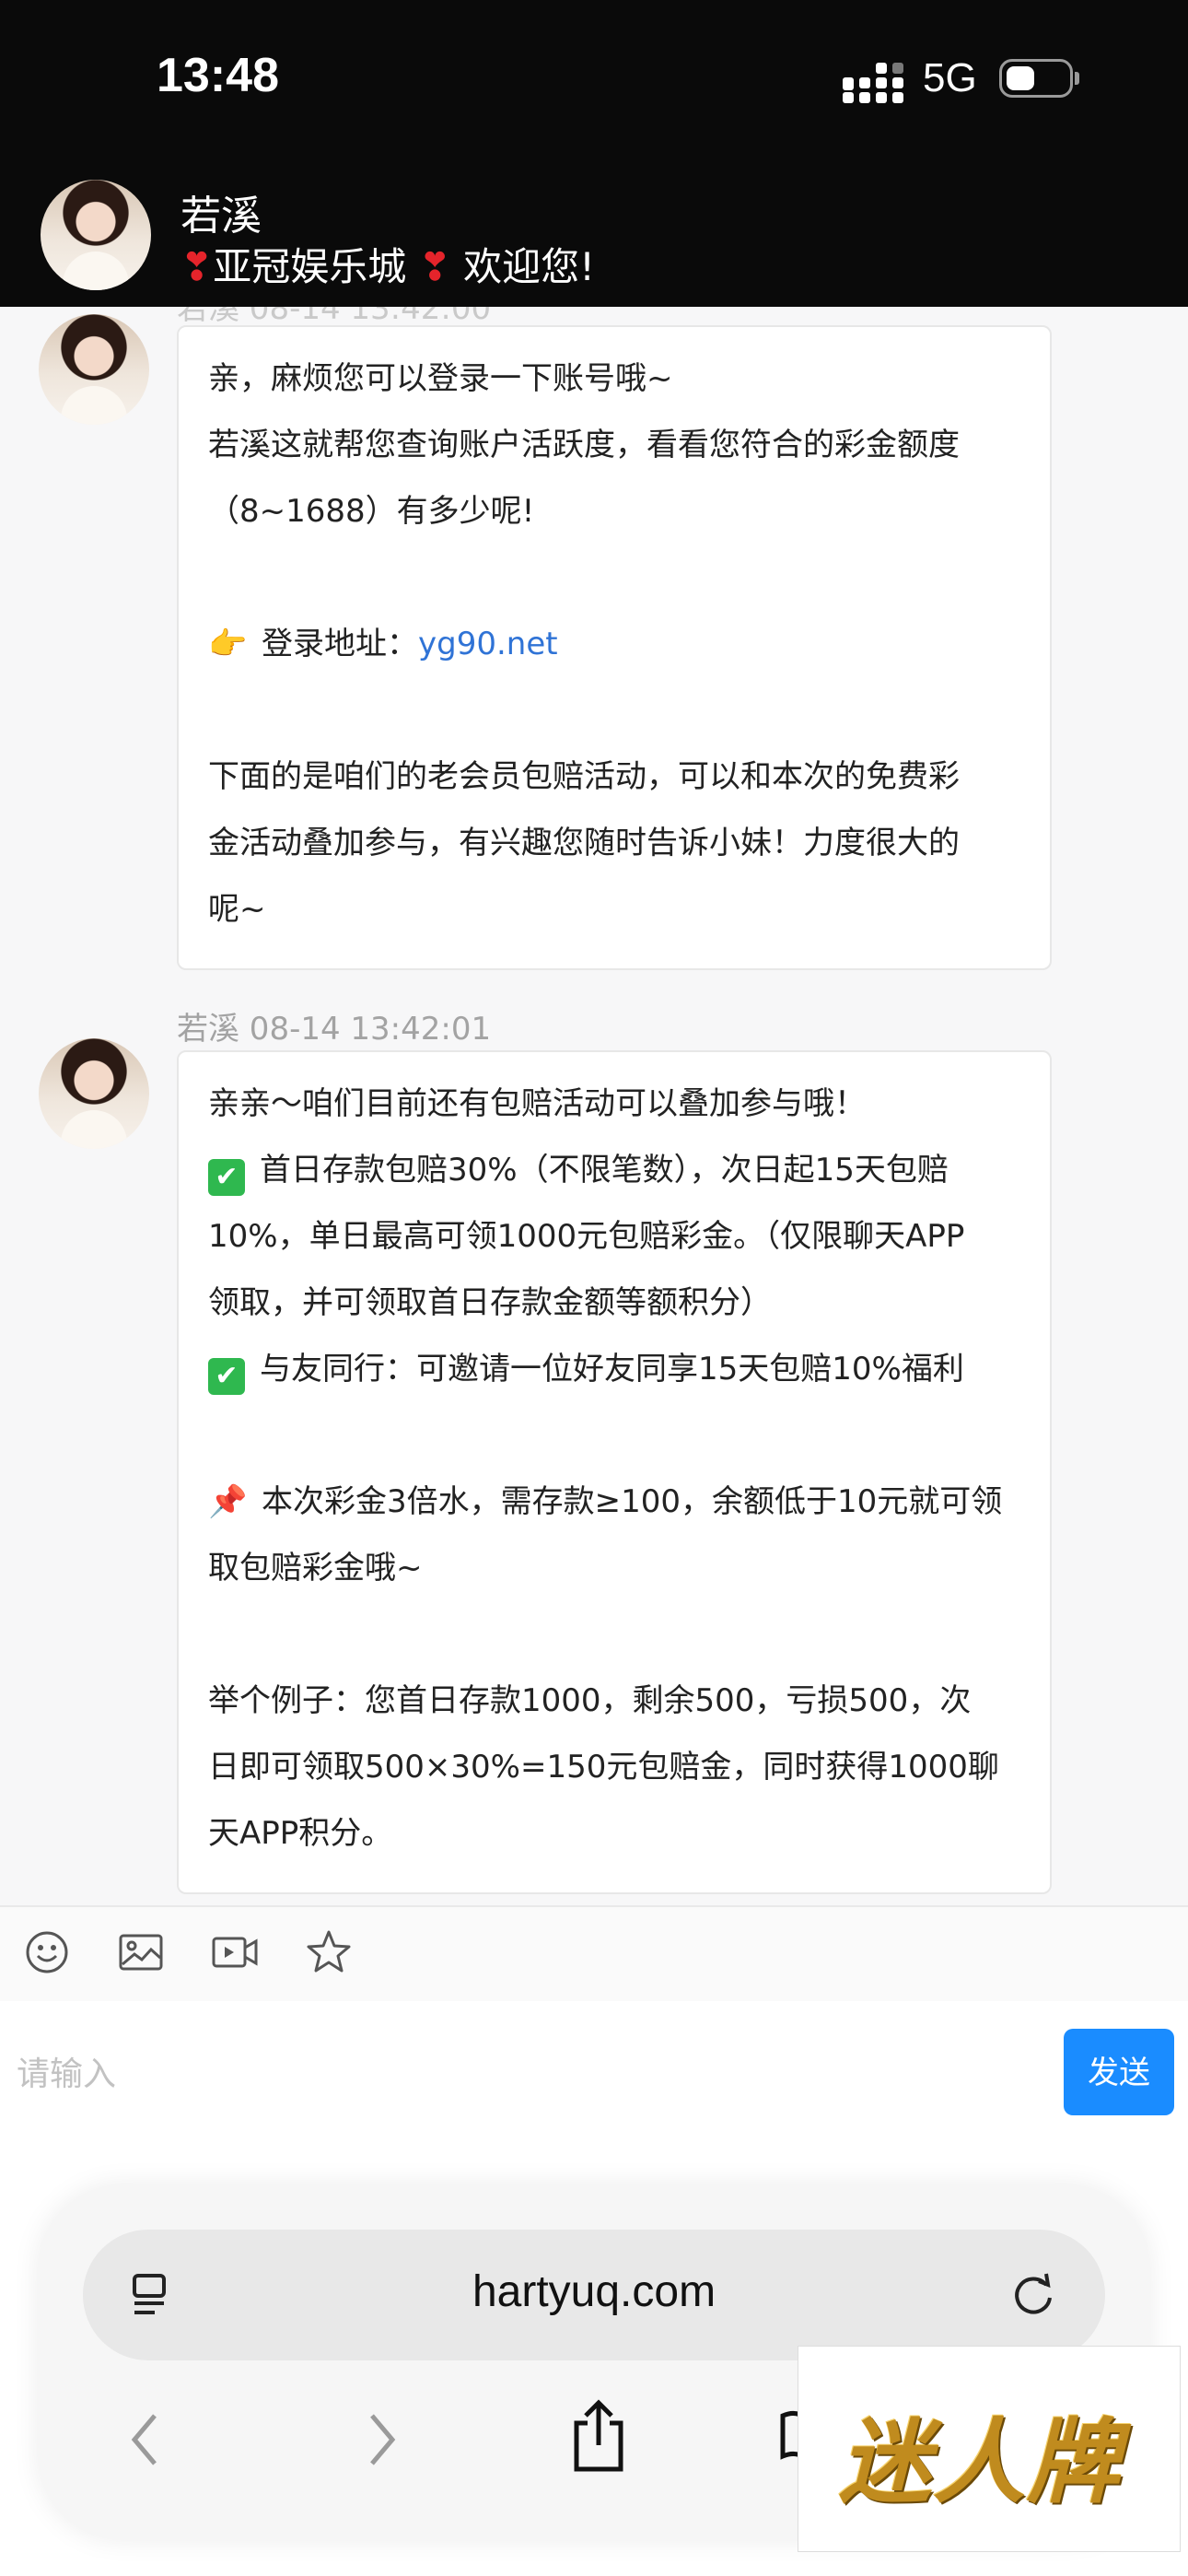 The image size is (1188, 2576). What do you see at coordinates (615, 1502) in the screenshot?
I see `message-line: 📌 本次彩金3倍水，需存款≥100，余额低于10元就可领` at bounding box center [615, 1502].